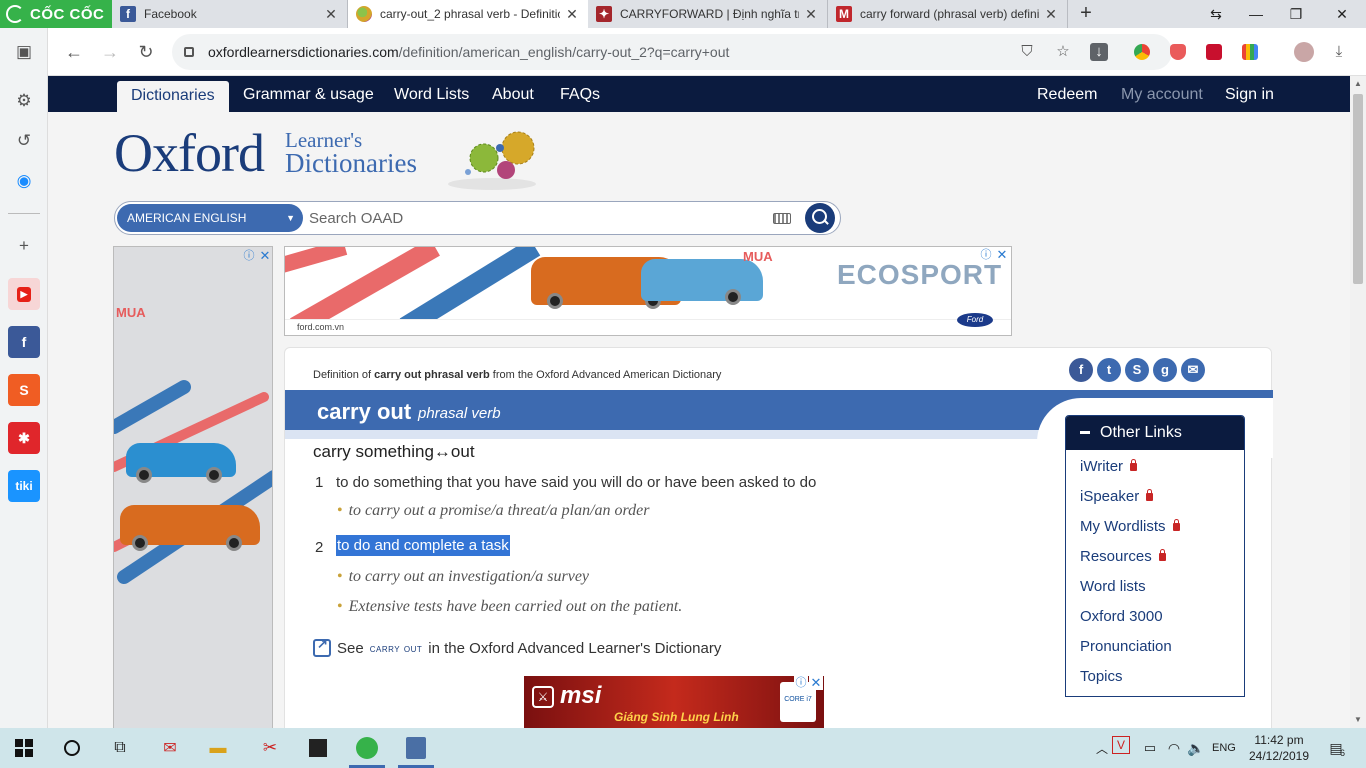 The image size is (1366, 768). I want to click on nav-sign-in: Sign in, so click(1249, 94).